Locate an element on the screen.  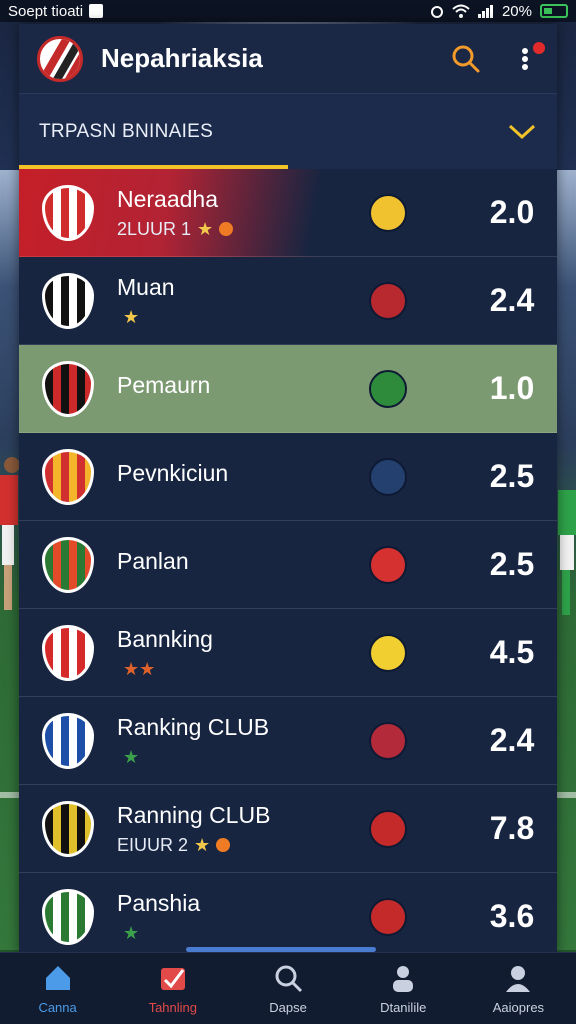
status-carrier-text: Soept tioati is located at coordinates (46, 11).